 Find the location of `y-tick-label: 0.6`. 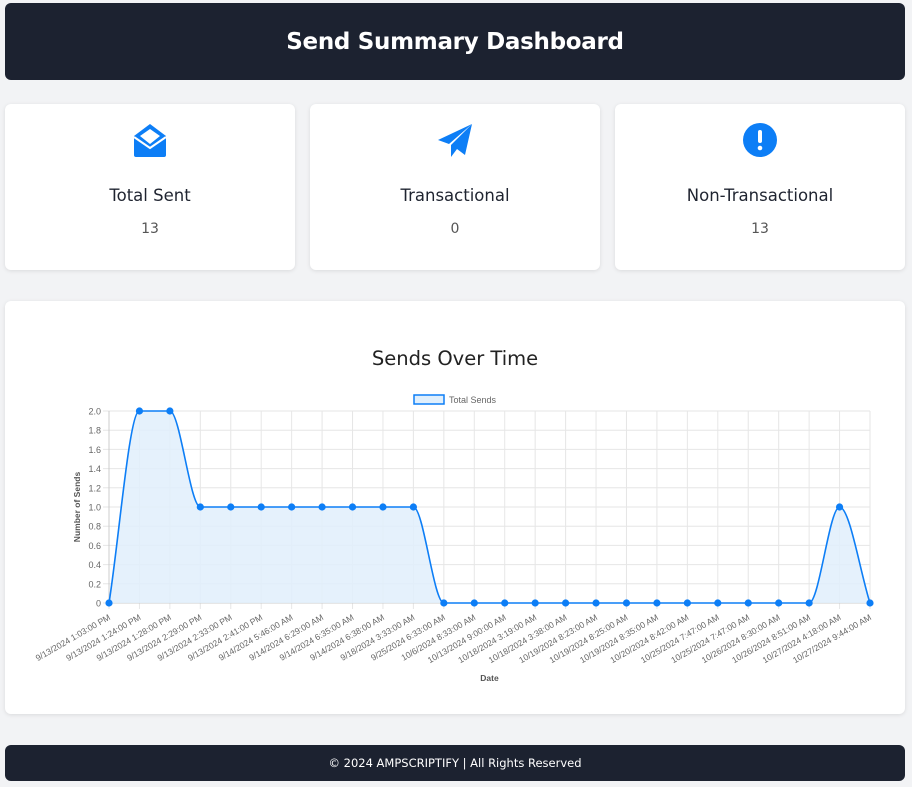

y-tick-label: 0.6 is located at coordinates (94, 546).